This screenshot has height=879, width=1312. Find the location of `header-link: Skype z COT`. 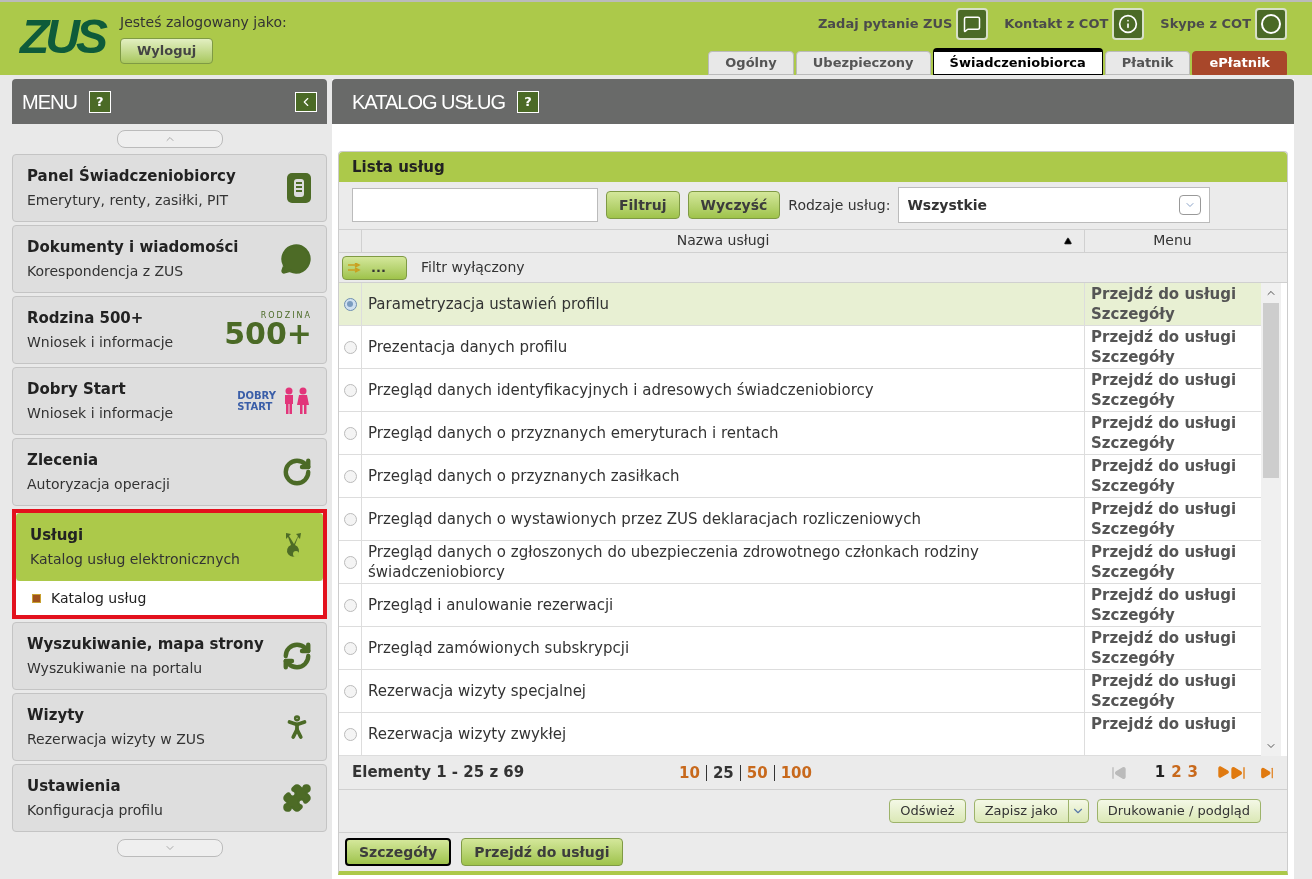

header-link: Skype z COT is located at coordinates (1205, 24).